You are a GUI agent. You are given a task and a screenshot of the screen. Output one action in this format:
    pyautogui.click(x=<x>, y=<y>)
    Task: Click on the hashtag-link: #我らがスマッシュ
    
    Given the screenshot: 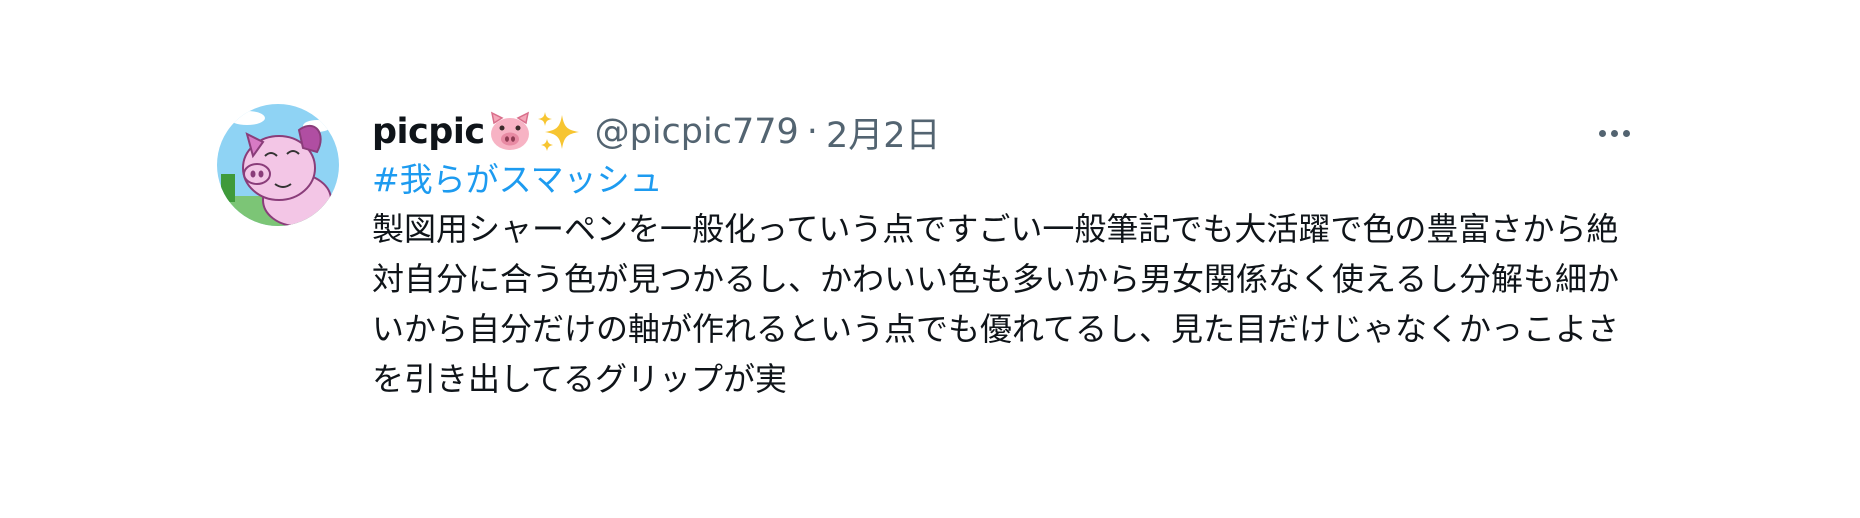 What is the action you would take?
    pyautogui.click(x=1002, y=180)
    